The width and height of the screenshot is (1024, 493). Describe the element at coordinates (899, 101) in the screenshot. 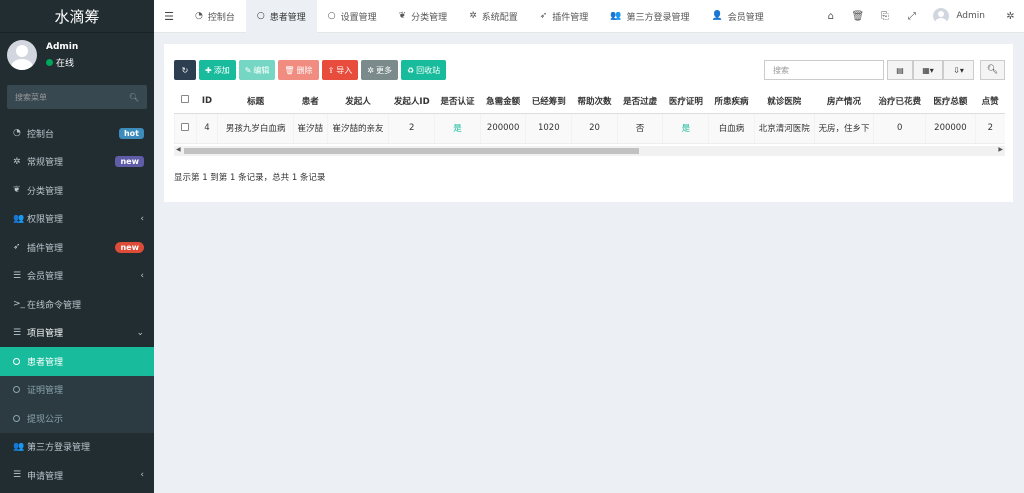

I see `column-header: 治疗已花费` at that location.